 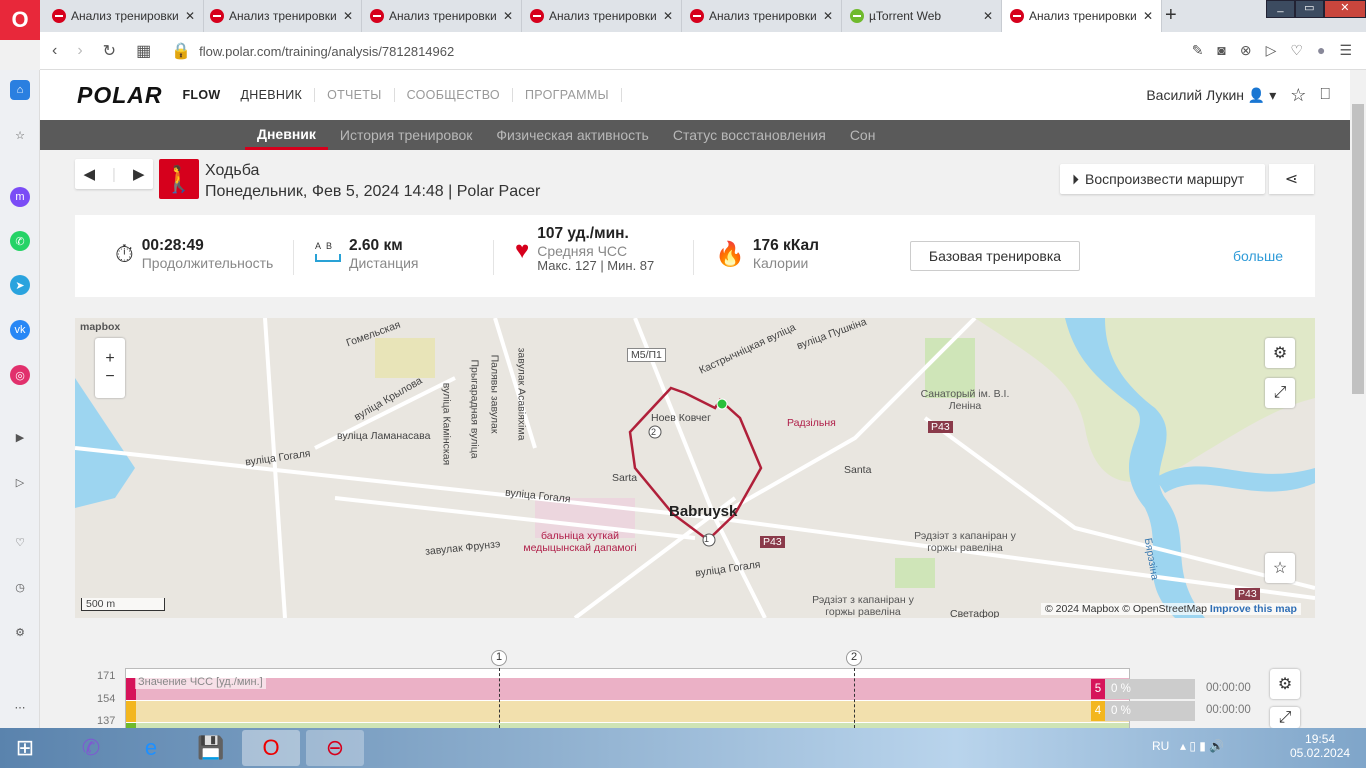 I want to click on more-link: больше, so click(x=1258, y=256).